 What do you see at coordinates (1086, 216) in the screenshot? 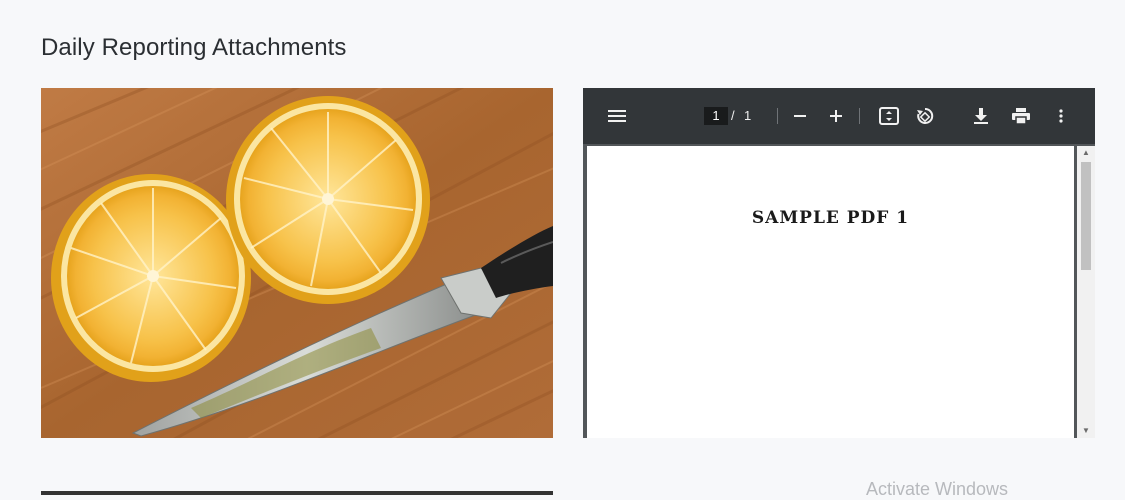
I see `scroll-thumb` at bounding box center [1086, 216].